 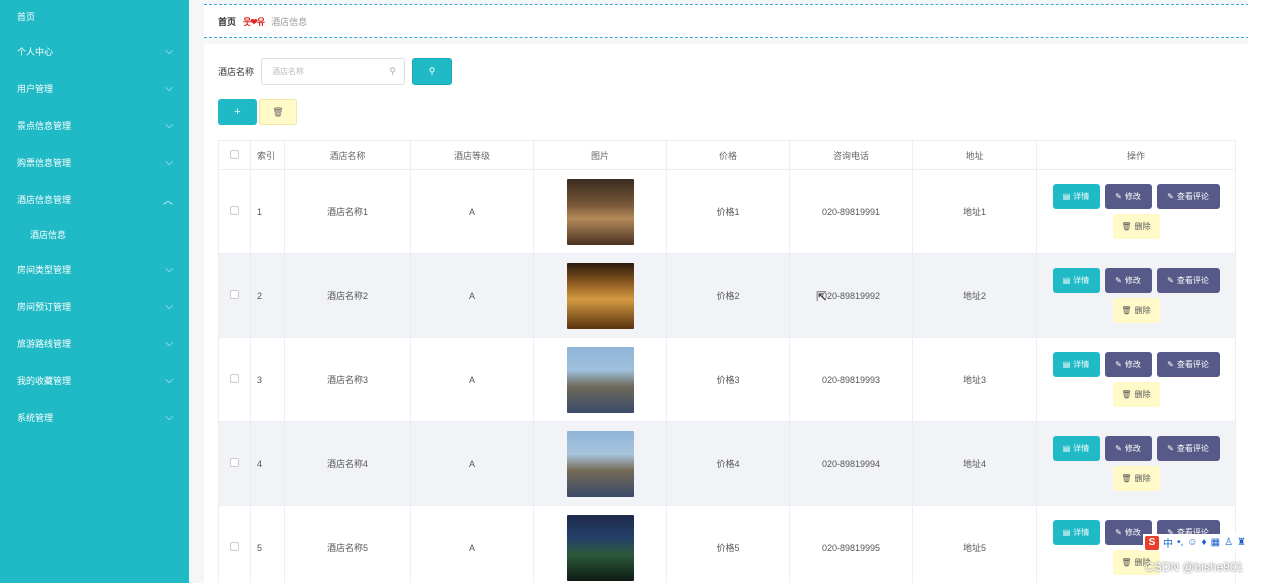 What do you see at coordinates (257, 112) in the screenshot?
I see `action-row: + 🗑` at bounding box center [257, 112].